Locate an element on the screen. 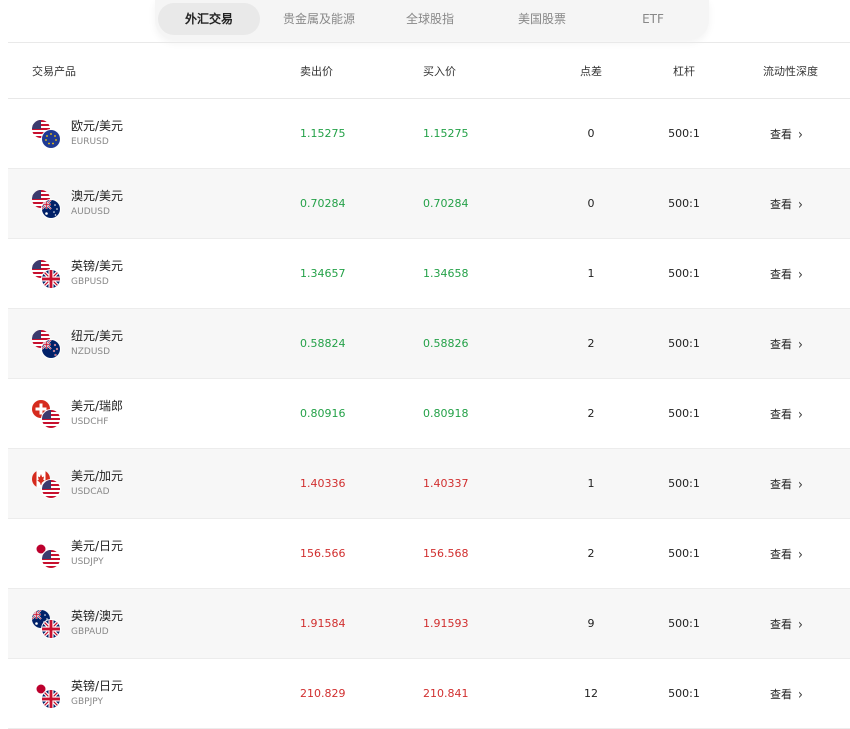  table-row: 美元/加元 USDCAD 1.40336 1.40337 1 500:1 查看 › is located at coordinates (429, 484).